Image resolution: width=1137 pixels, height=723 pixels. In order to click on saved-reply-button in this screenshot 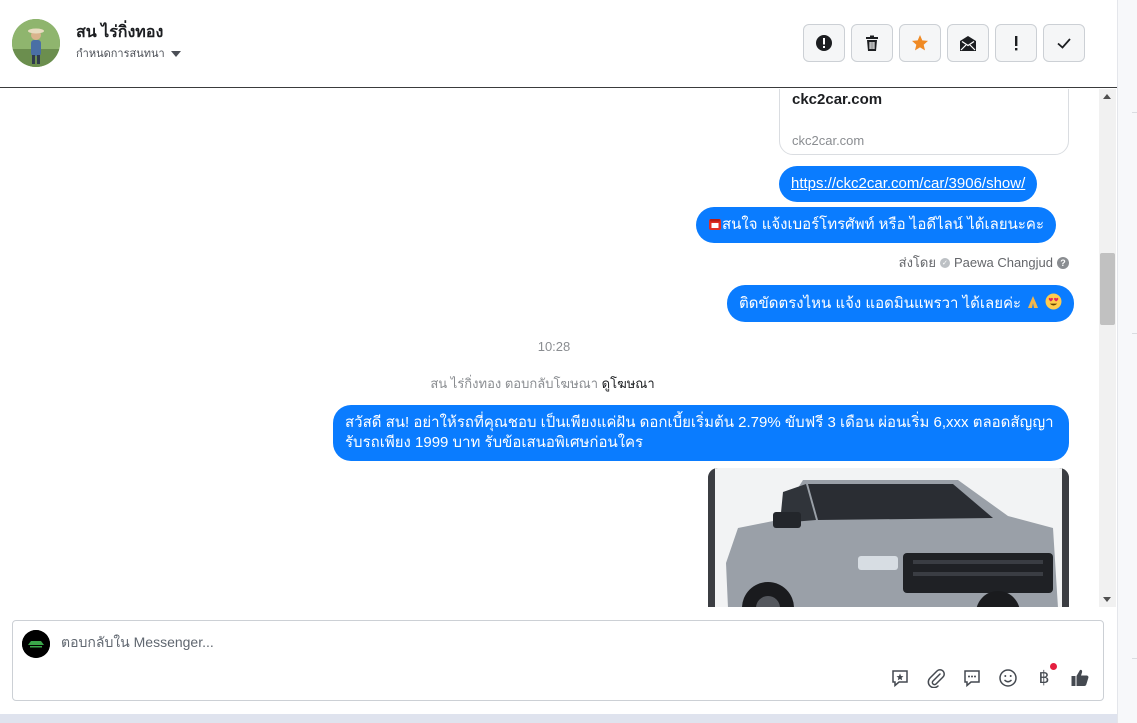, I will do `click(900, 678)`.